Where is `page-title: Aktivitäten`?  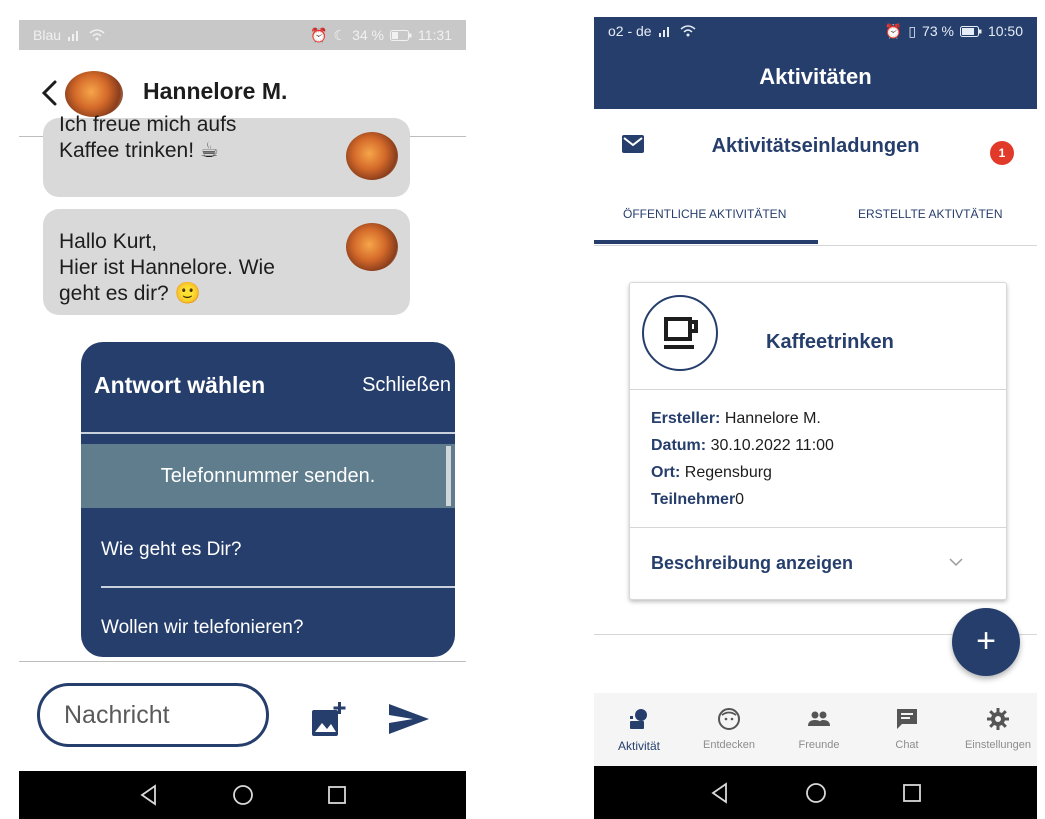 page-title: Aktivitäten is located at coordinates (815, 77).